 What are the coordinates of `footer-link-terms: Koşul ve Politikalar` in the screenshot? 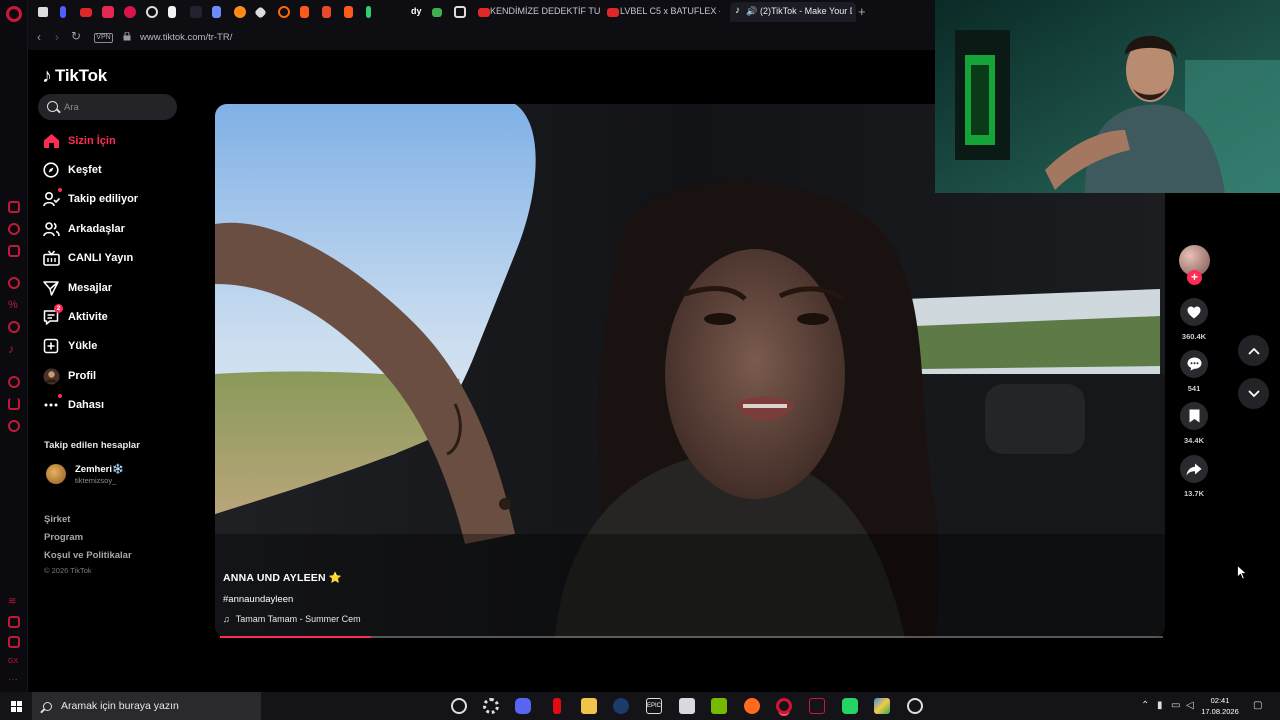 It's located at (88, 555).